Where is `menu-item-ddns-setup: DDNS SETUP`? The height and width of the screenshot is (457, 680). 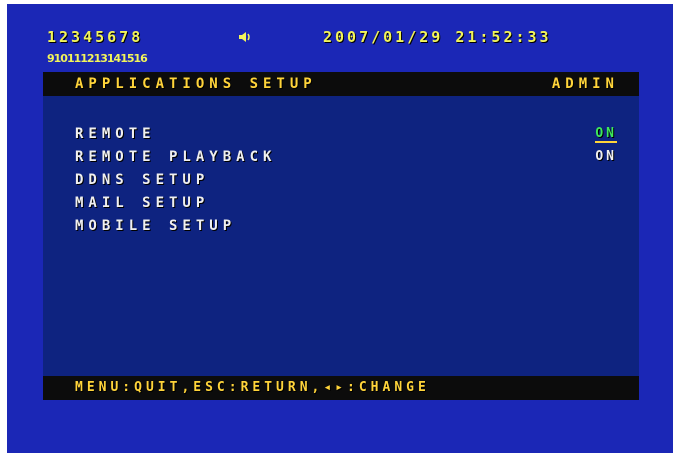
menu-item-ddns-setup: DDNS SETUP is located at coordinates (142, 180).